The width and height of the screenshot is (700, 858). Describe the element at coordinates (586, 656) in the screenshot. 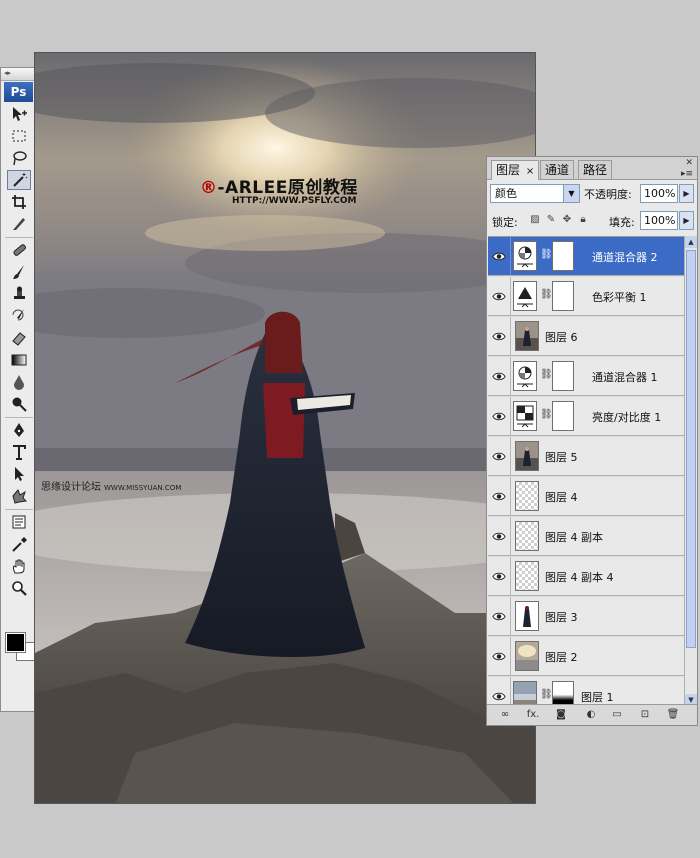

I see `layer-row: 图层 2` at that location.